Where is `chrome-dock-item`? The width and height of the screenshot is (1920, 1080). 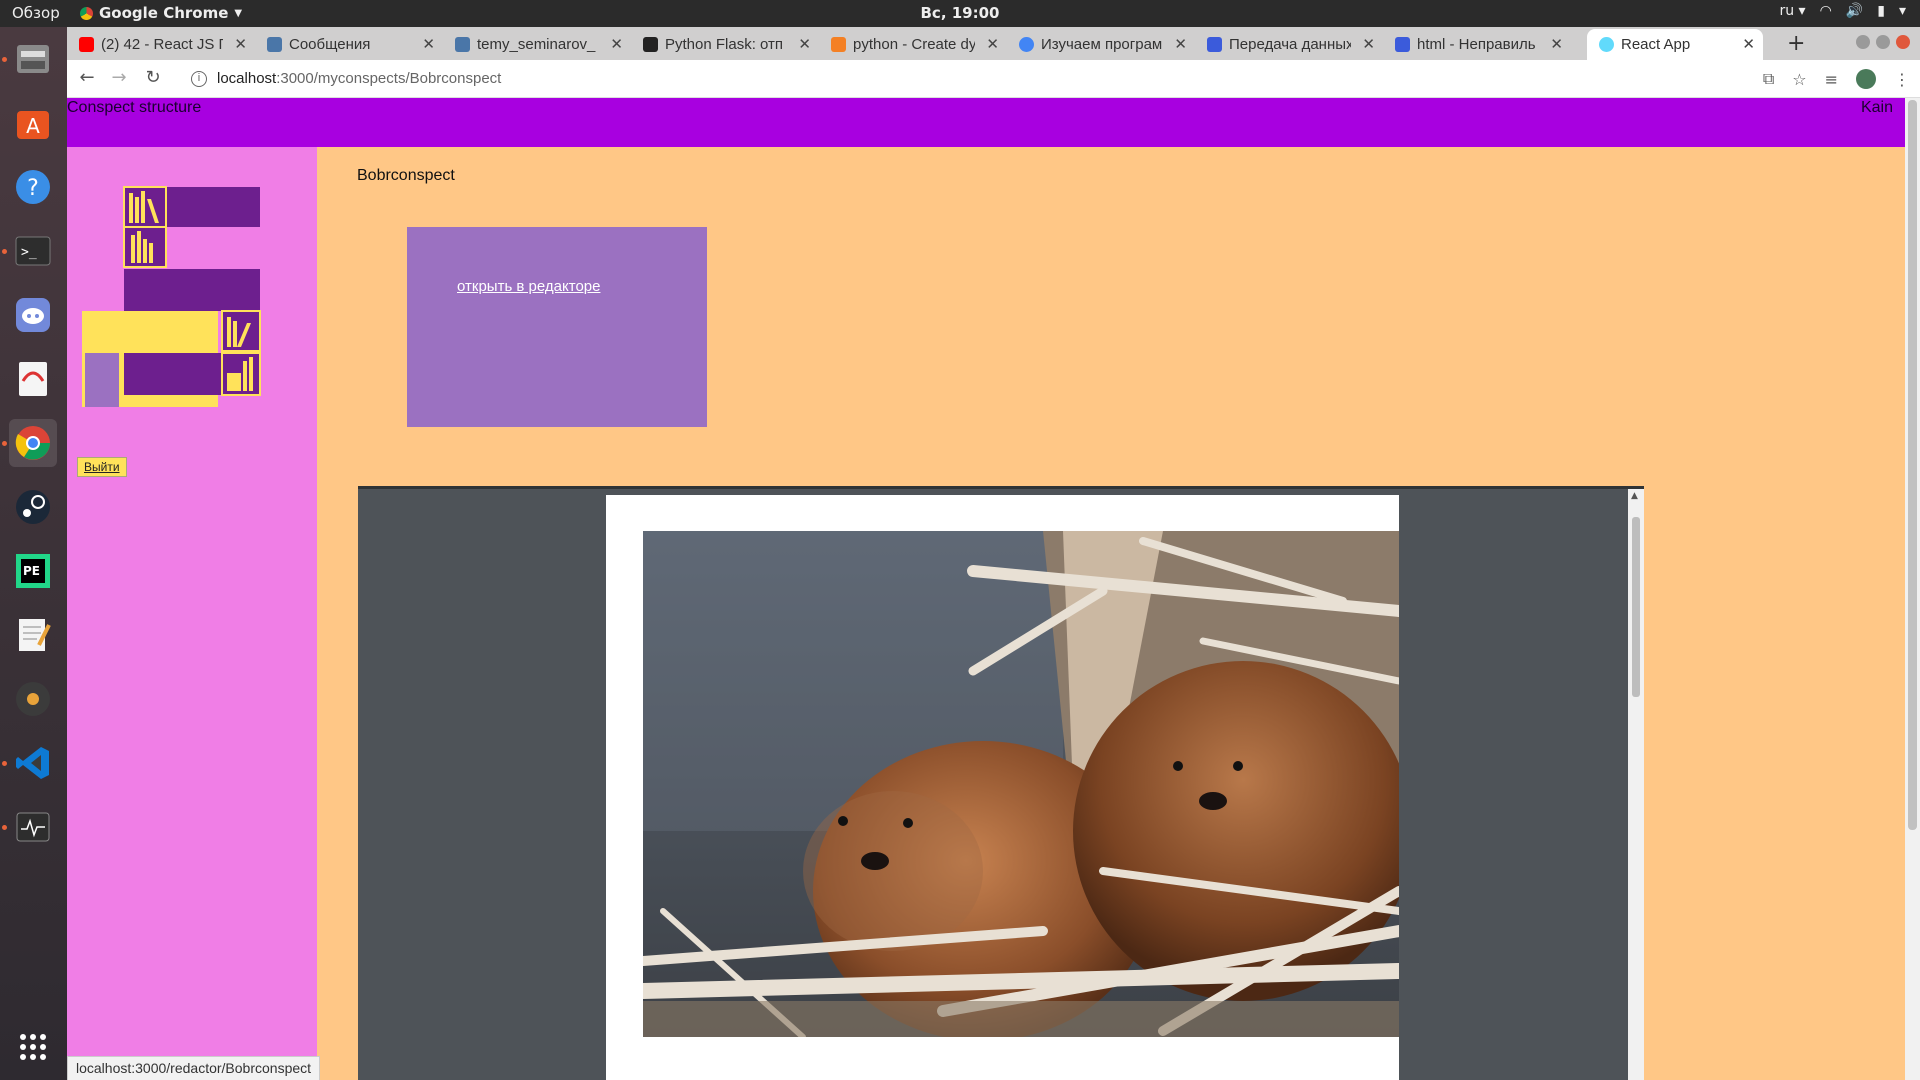
chrome-dock-item is located at coordinates (33, 443).